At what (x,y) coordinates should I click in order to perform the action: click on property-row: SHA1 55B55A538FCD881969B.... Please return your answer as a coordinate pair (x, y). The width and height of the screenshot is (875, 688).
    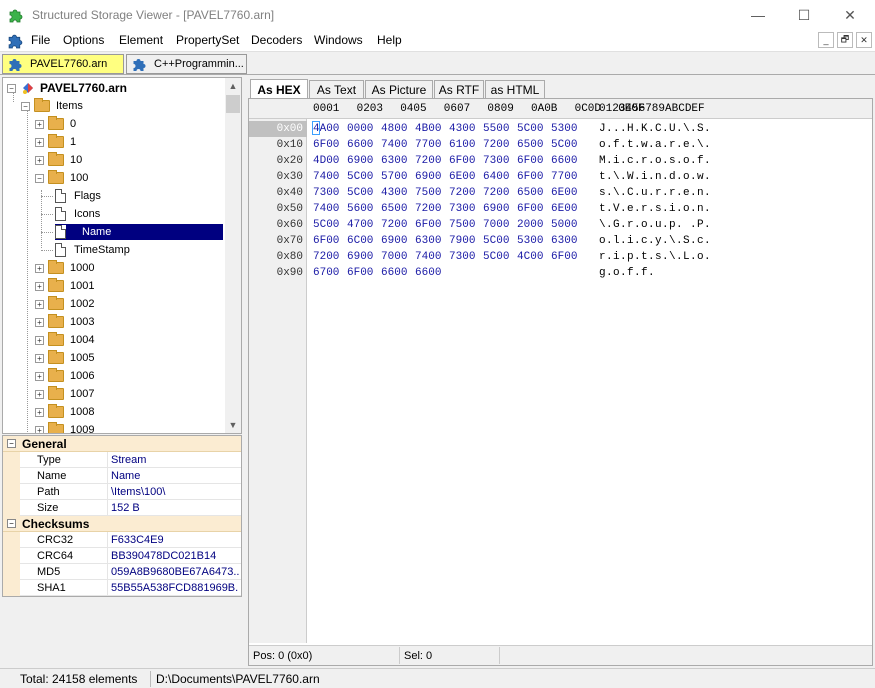
    Looking at the image, I should click on (122, 588).